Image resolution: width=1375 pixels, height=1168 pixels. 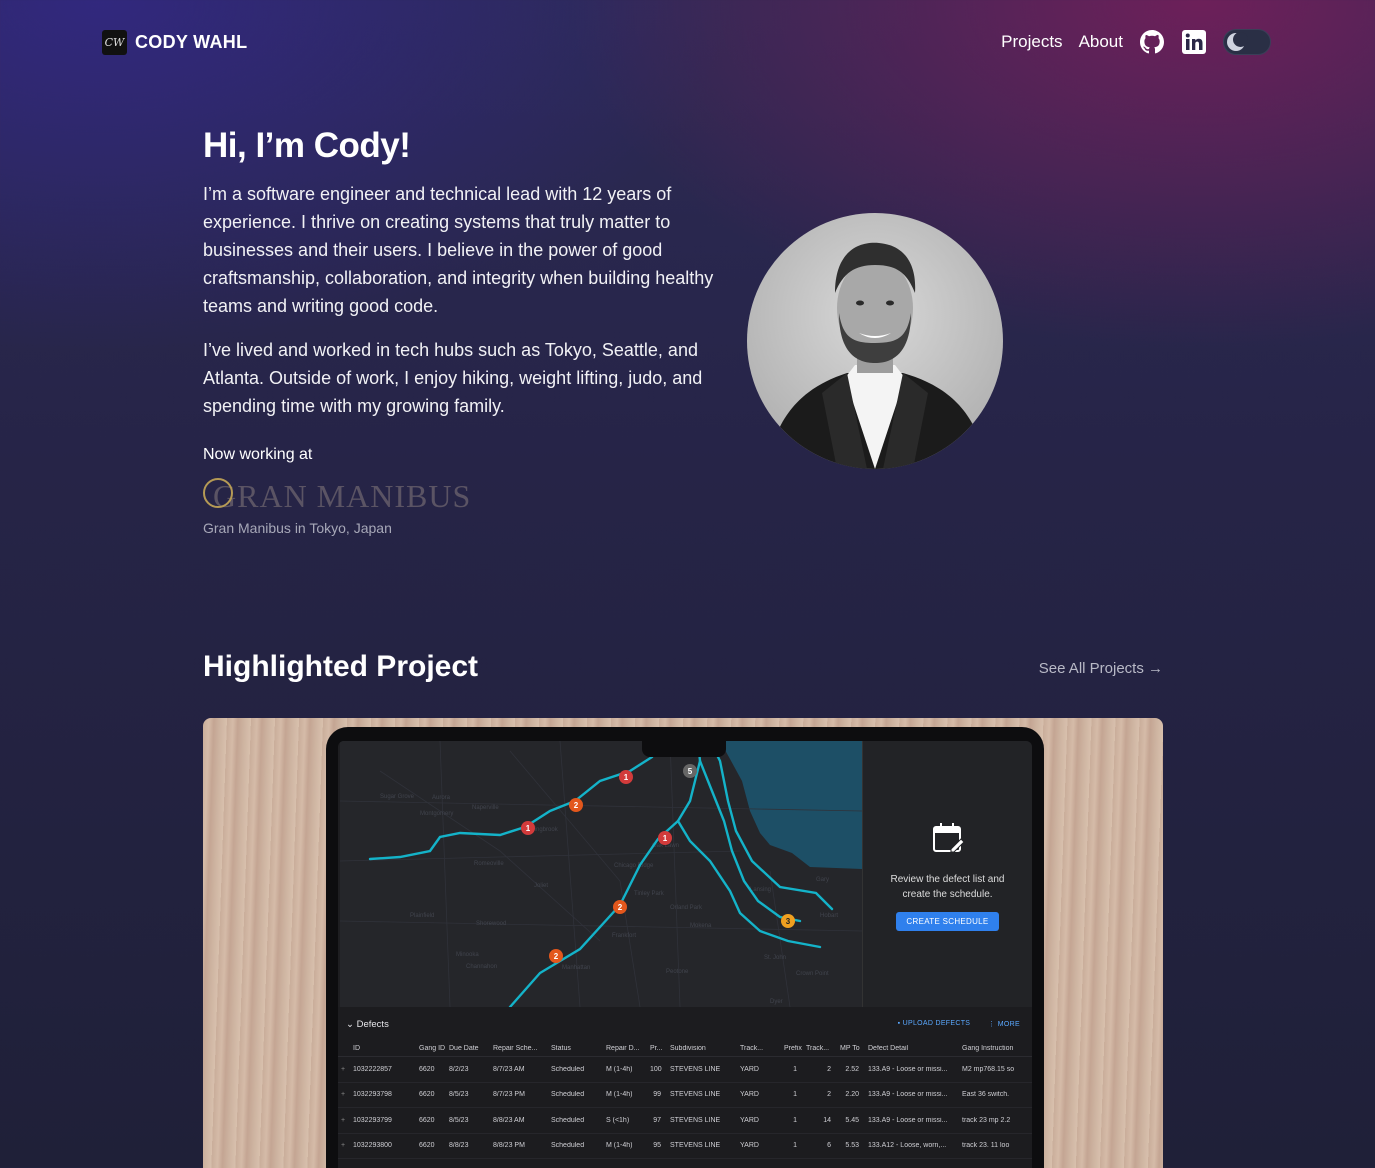 What do you see at coordinates (657, 1120) in the screenshot?
I see `table-cell: 97` at bounding box center [657, 1120].